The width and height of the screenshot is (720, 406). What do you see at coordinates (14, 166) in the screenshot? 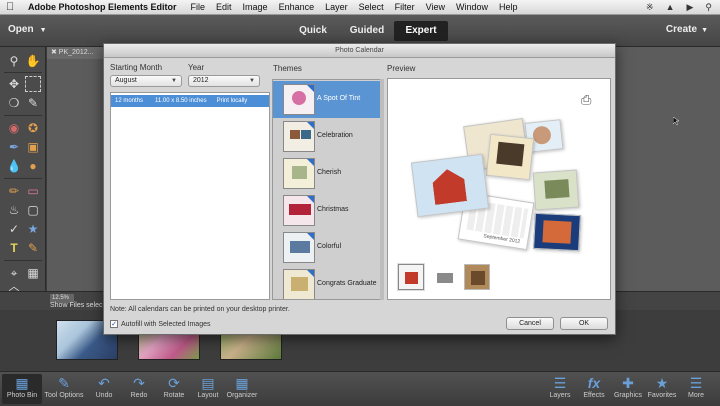
I see `blur-tool-icon: 💧` at bounding box center [14, 166].